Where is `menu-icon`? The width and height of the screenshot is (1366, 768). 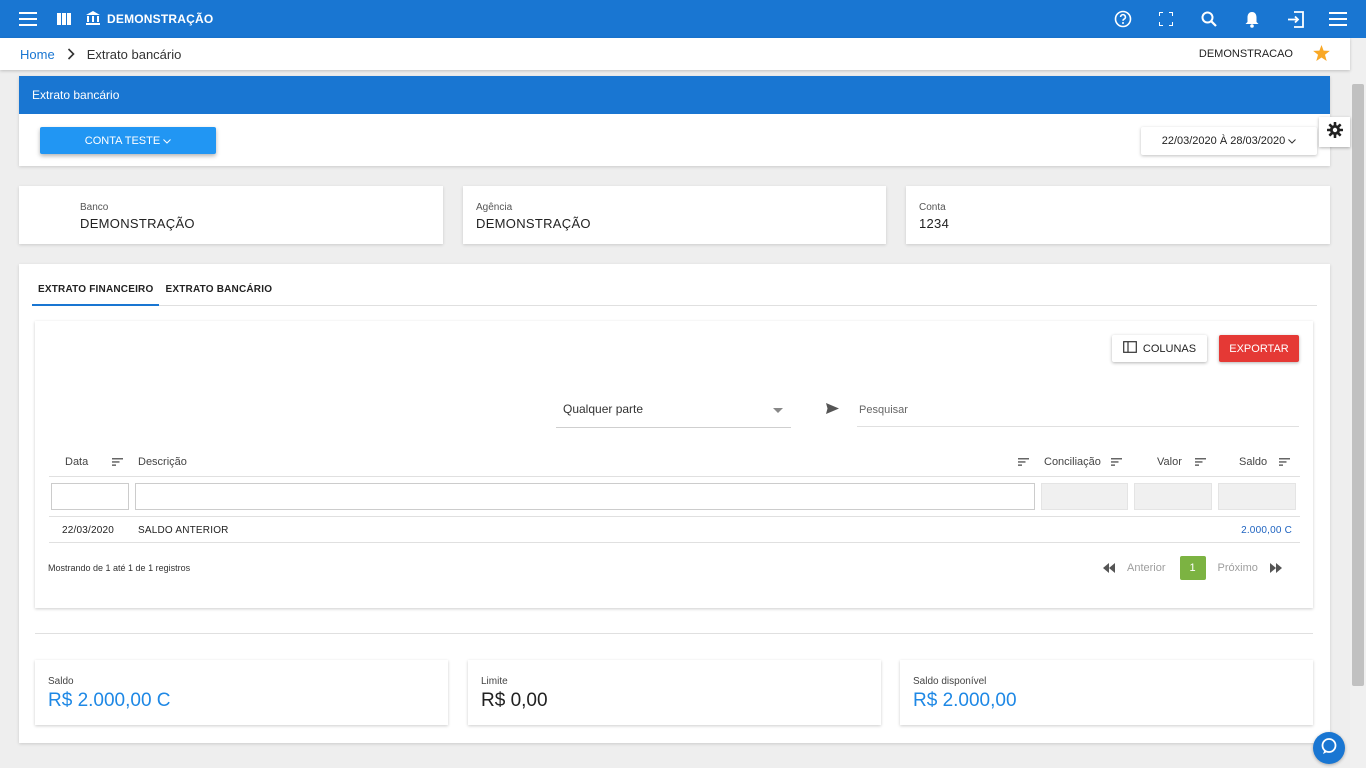
menu-icon is located at coordinates (28, 19).